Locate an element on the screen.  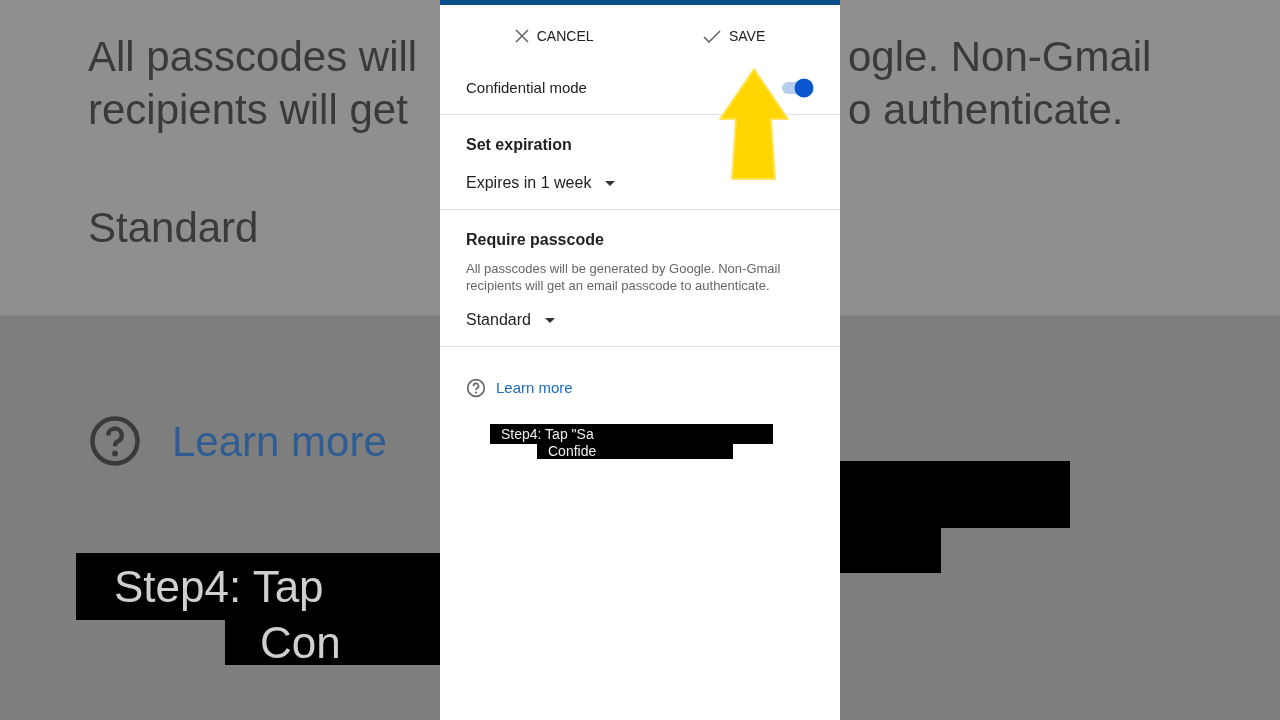
arrow-icon is located at coordinates (754, 124).